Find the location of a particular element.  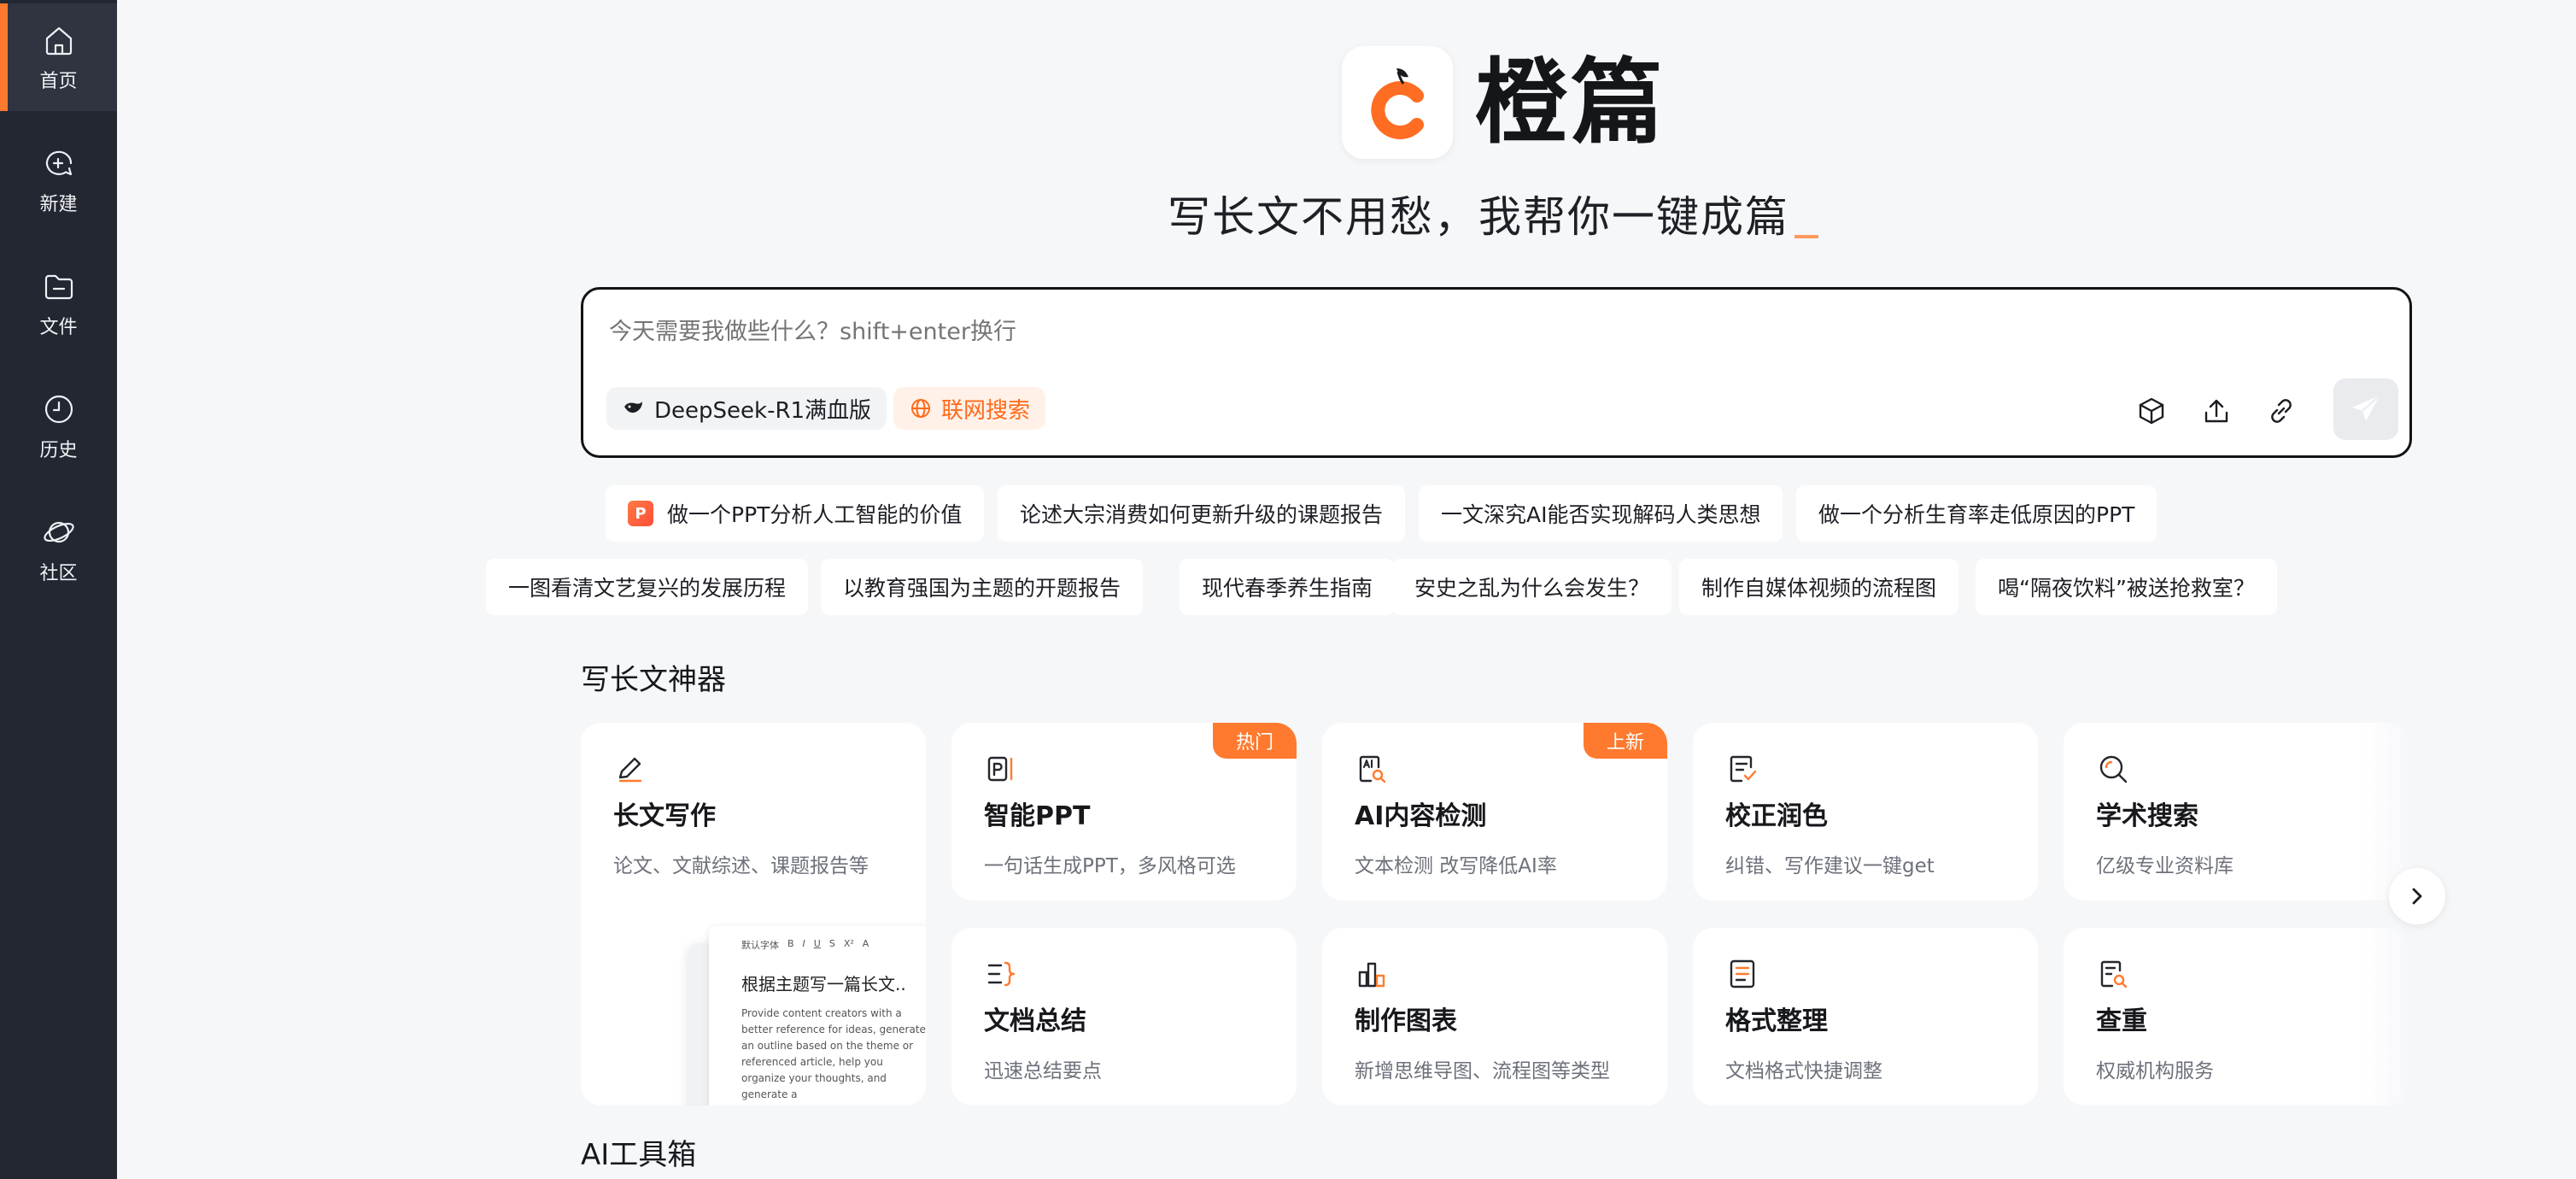

ai-detect-icon is located at coordinates (1372, 769).